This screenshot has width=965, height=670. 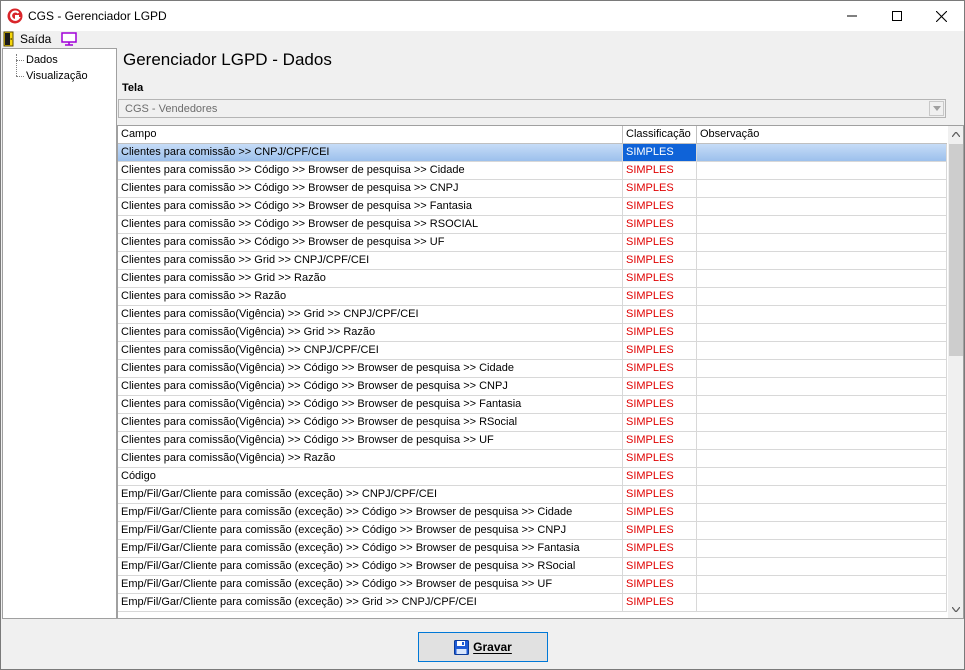 What do you see at coordinates (822, 134) in the screenshot?
I see `column-header-observacao: Observação` at bounding box center [822, 134].